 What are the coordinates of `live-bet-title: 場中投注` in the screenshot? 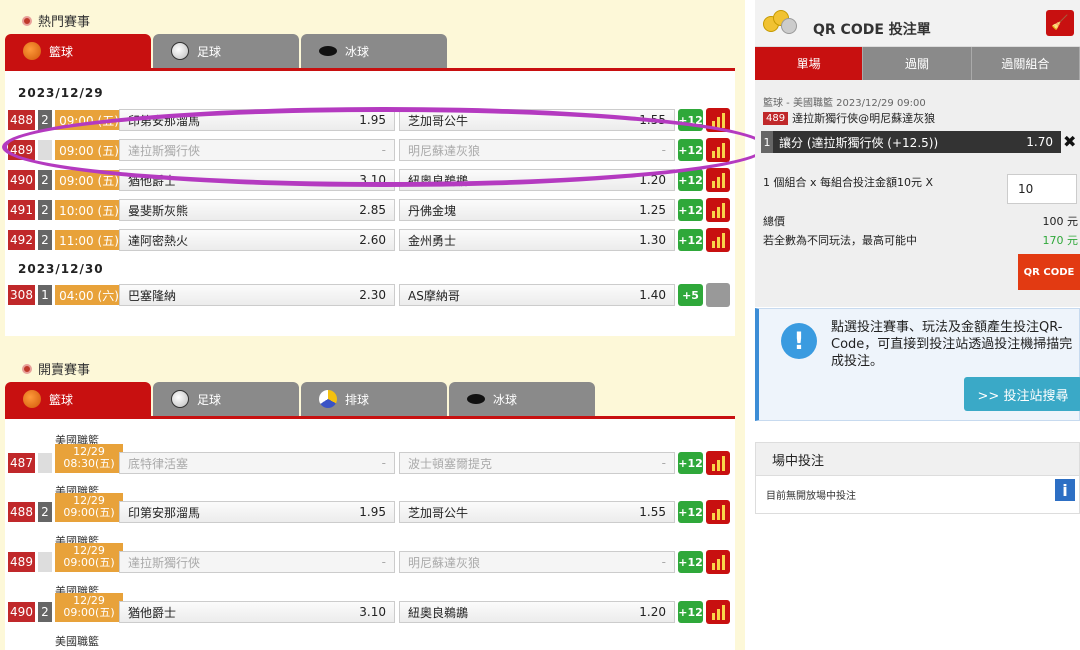 It's located at (917, 459).